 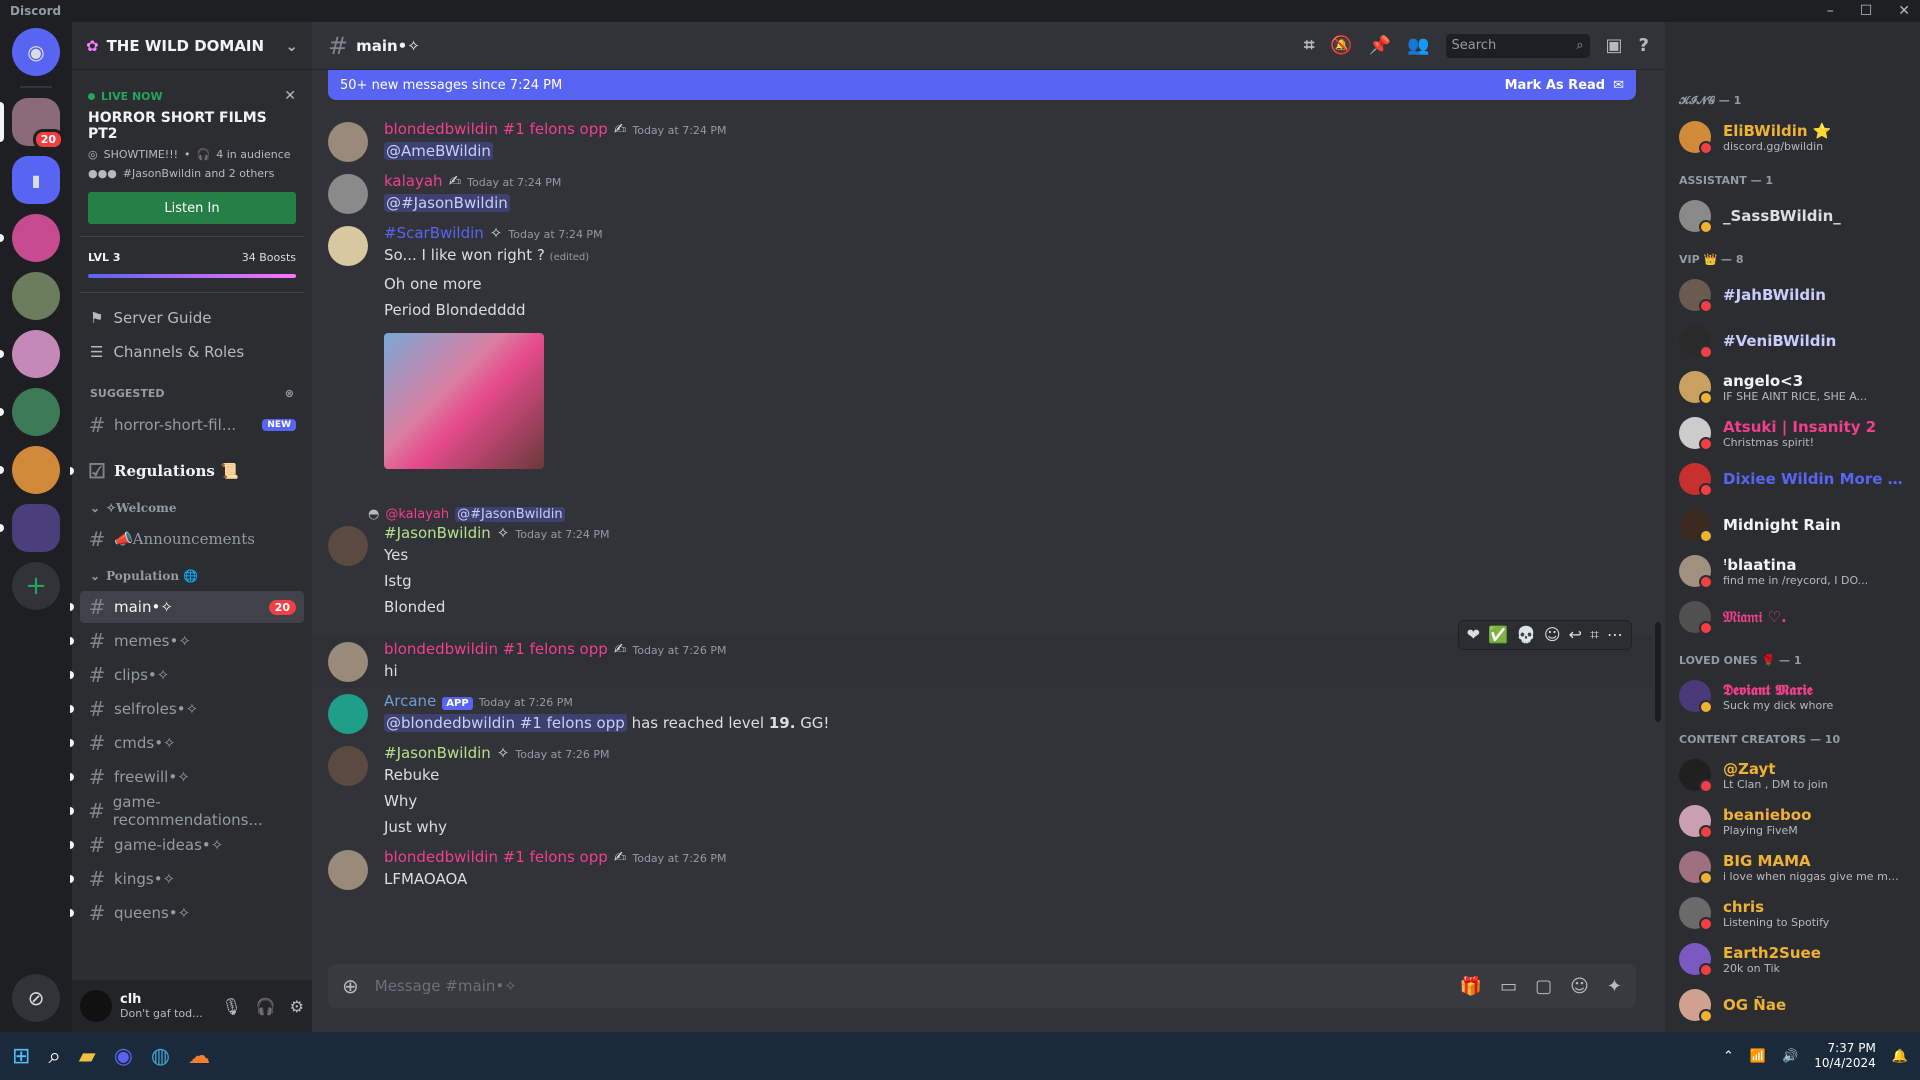 I want to click on message-author: kalayah, so click(x=413, y=181).